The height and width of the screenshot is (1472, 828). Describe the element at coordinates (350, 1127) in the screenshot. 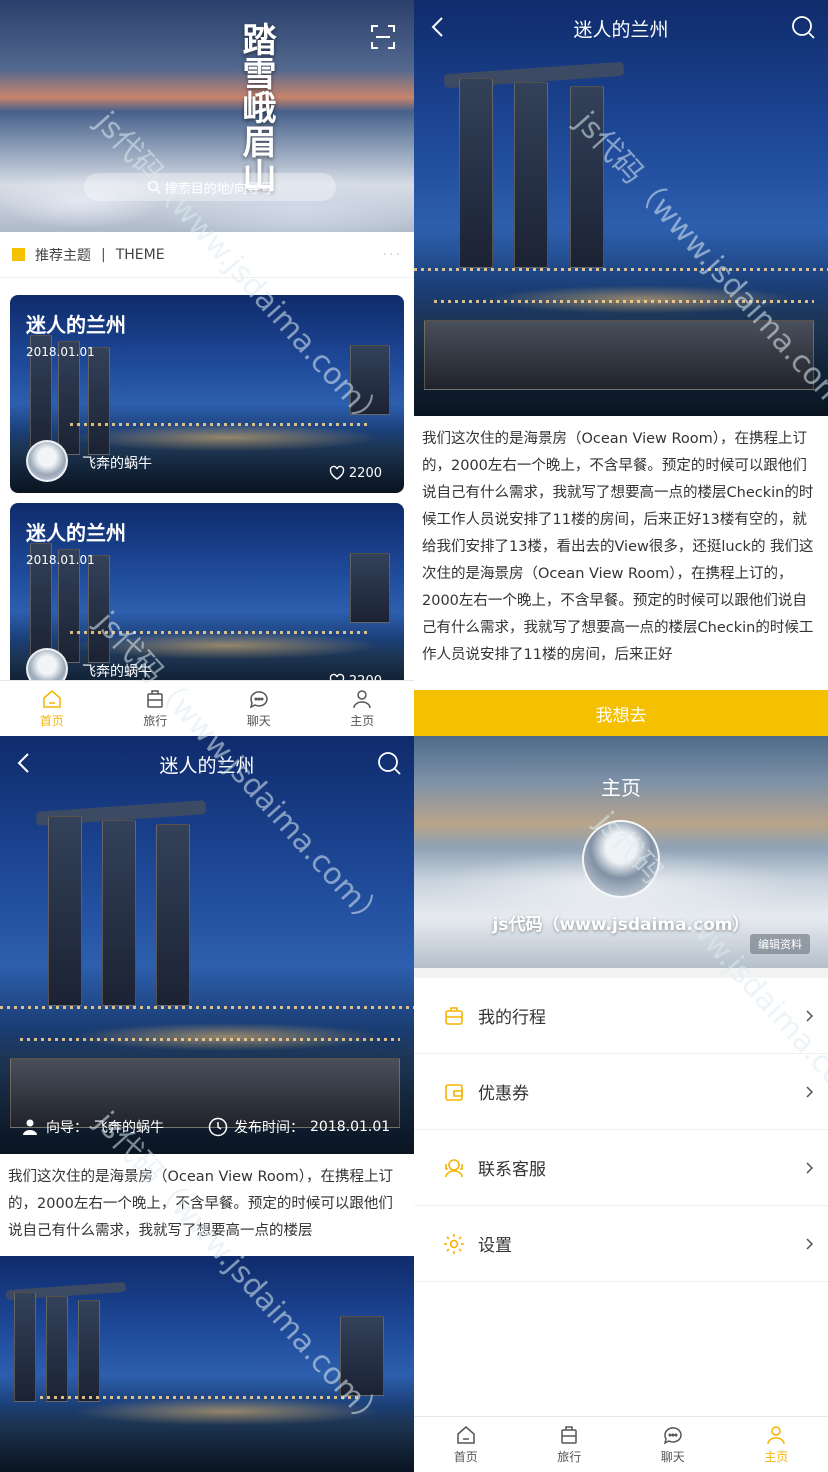

I see `time-value: 2018.01.01` at that location.